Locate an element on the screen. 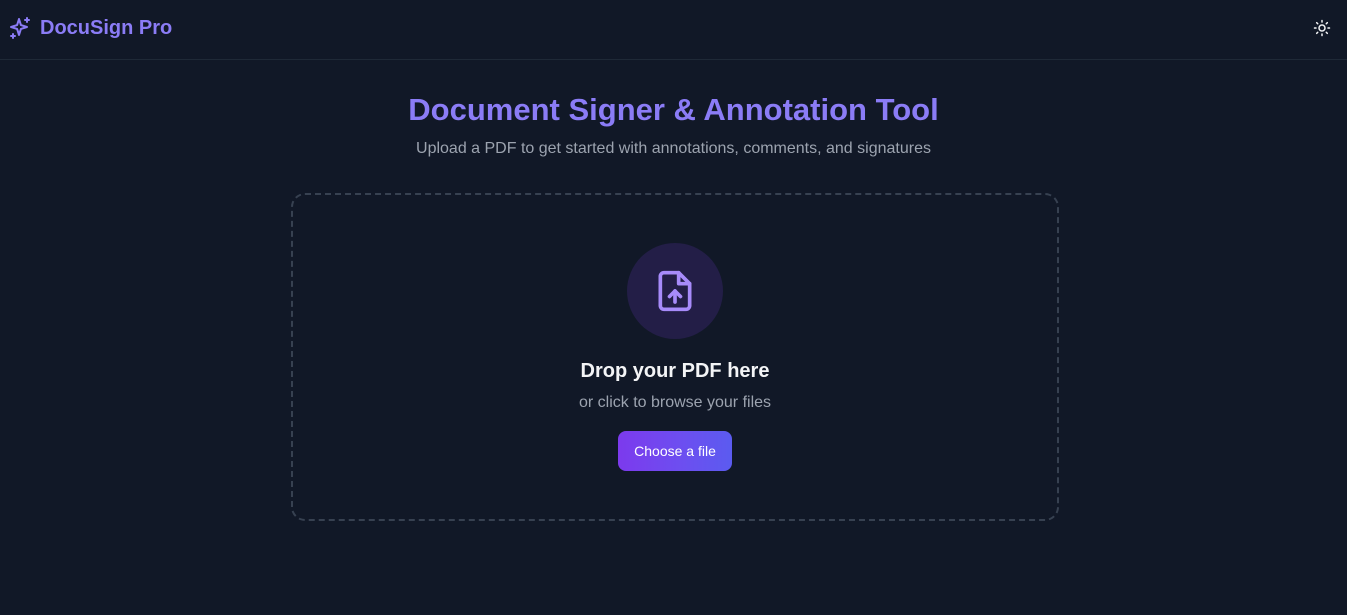 This screenshot has width=1347, height=615. upload-icon-circle is located at coordinates (675, 291).